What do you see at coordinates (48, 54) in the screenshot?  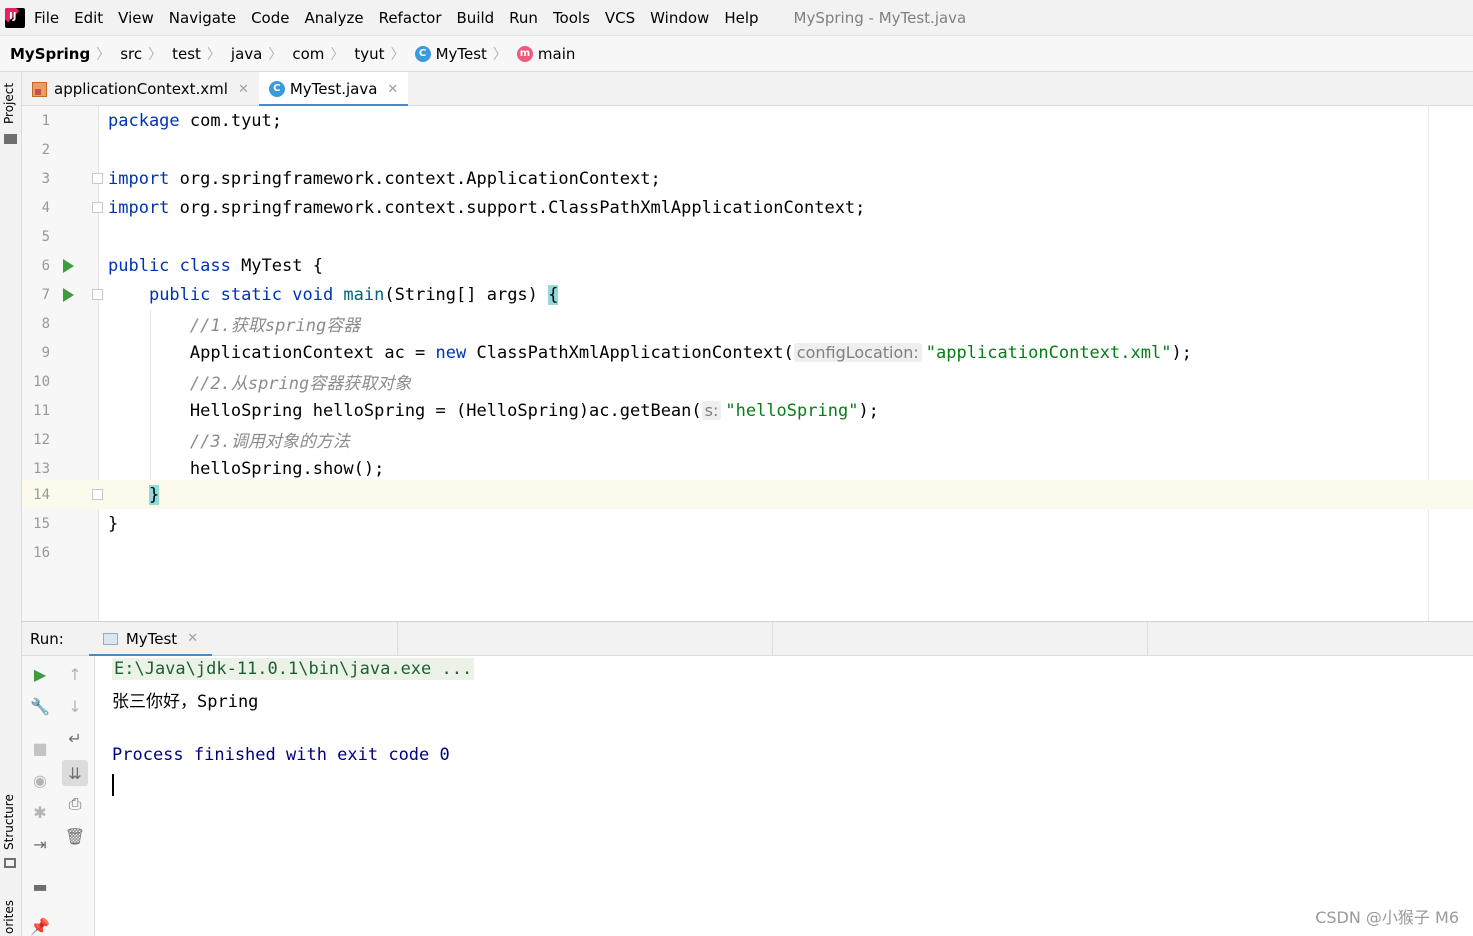 I see `breadcrumb-project: MySpring` at bounding box center [48, 54].